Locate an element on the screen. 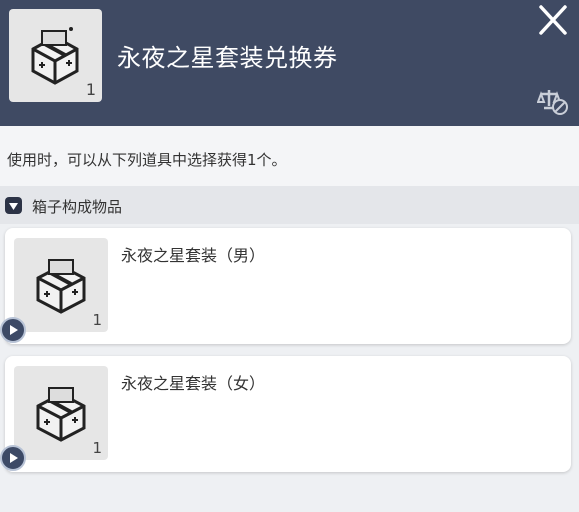  box-contents-label: 箱子构成物品 is located at coordinates (77, 207).